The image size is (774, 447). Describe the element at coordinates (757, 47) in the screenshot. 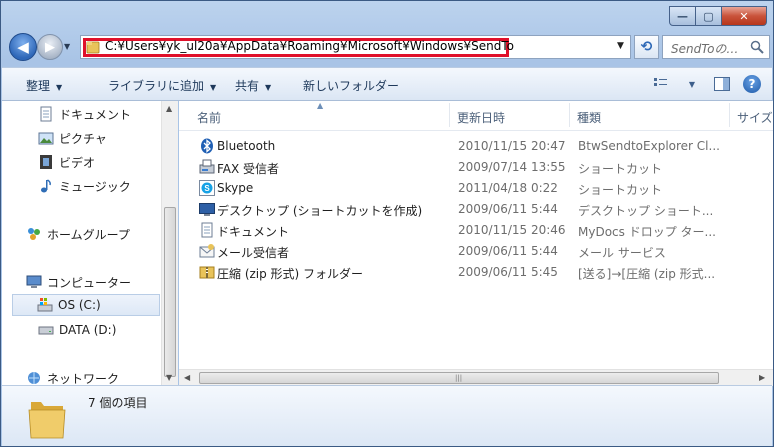

I see `search-icon` at that location.